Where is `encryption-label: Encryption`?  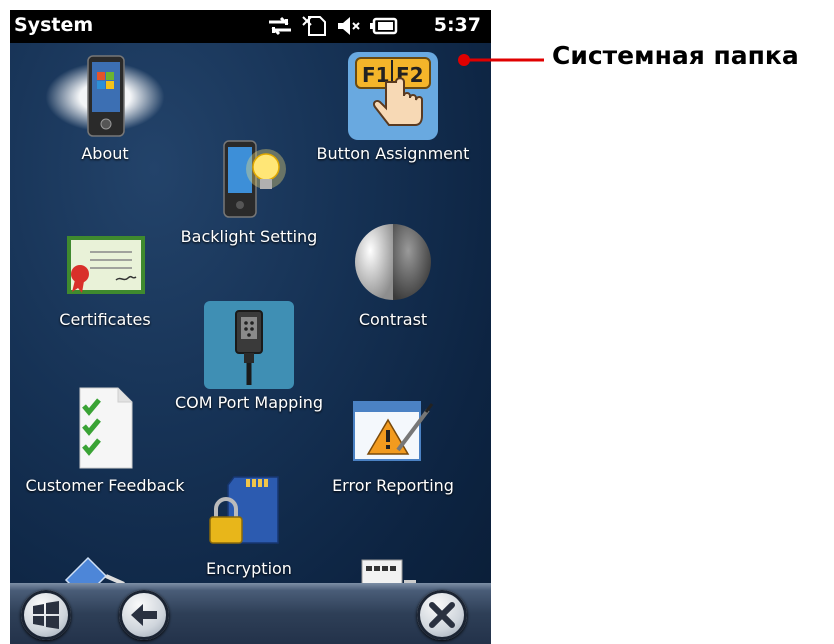 encryption-label: Encryption is located at coordinates (249, 568).